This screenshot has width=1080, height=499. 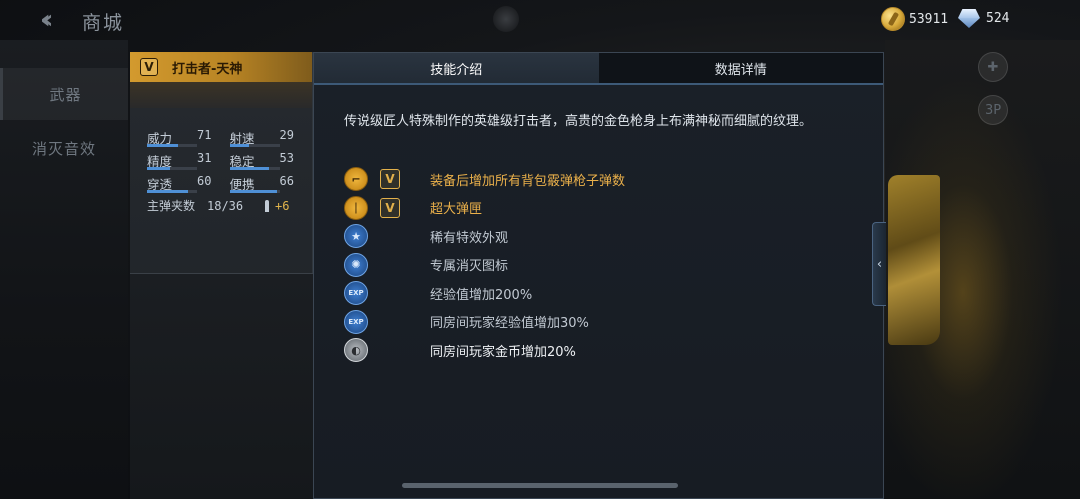 I want to click on feature-text: 同房间玩家金币增加20%, so click(x=503, y=352).